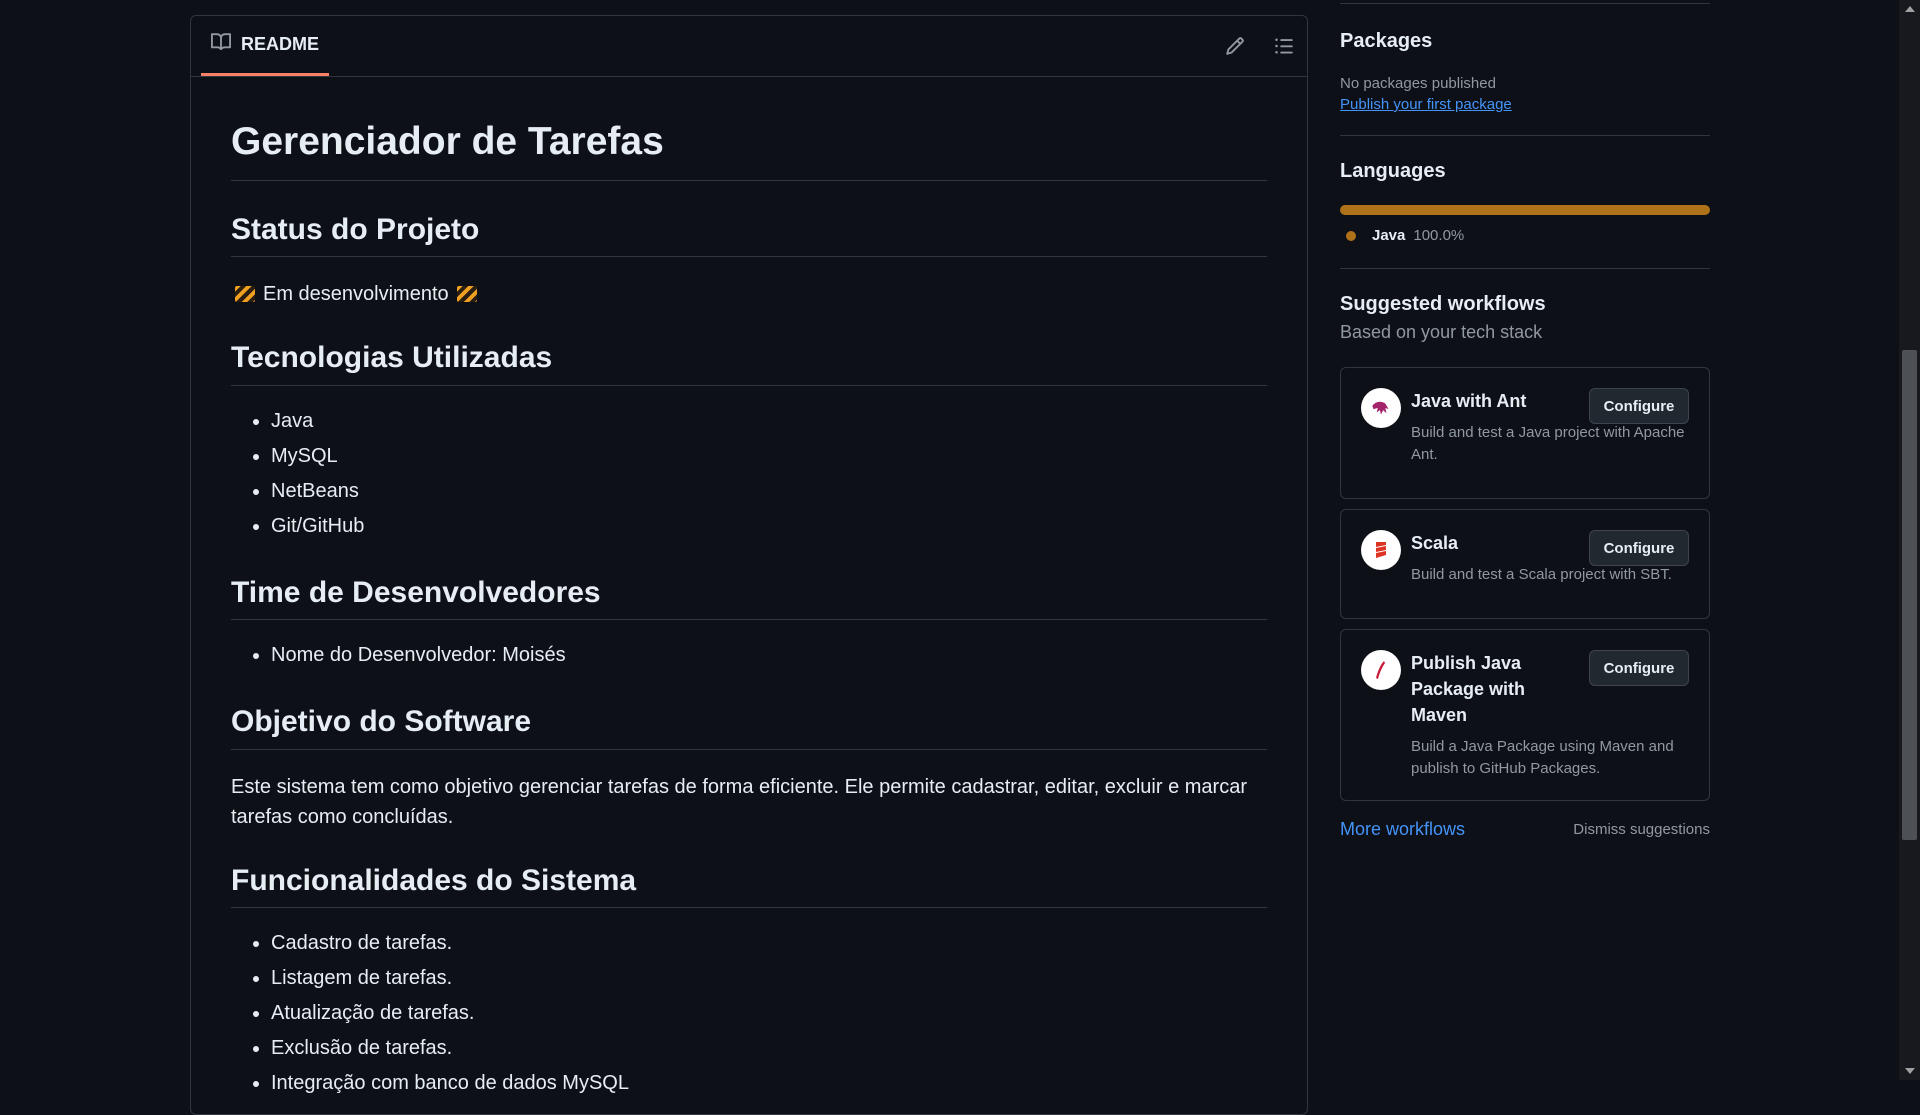 The width and height of the screenshot is (1920, 1115). I want to click on scroll-up-arrow-icon, so click(1910, 9).